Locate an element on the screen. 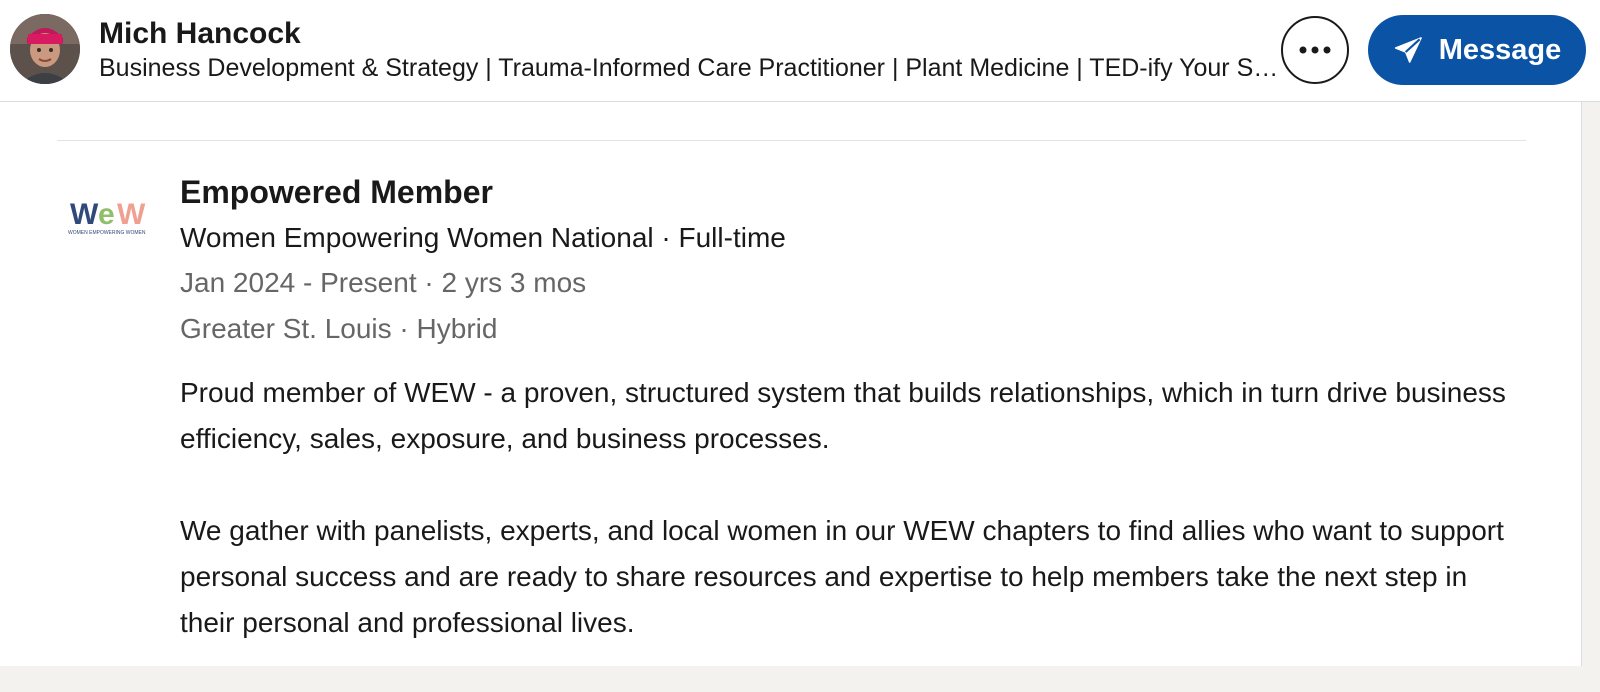 Image resolution: width=1600 pixels, height=692 pixels. message-button: Message is located at coordinates (1477, 50).